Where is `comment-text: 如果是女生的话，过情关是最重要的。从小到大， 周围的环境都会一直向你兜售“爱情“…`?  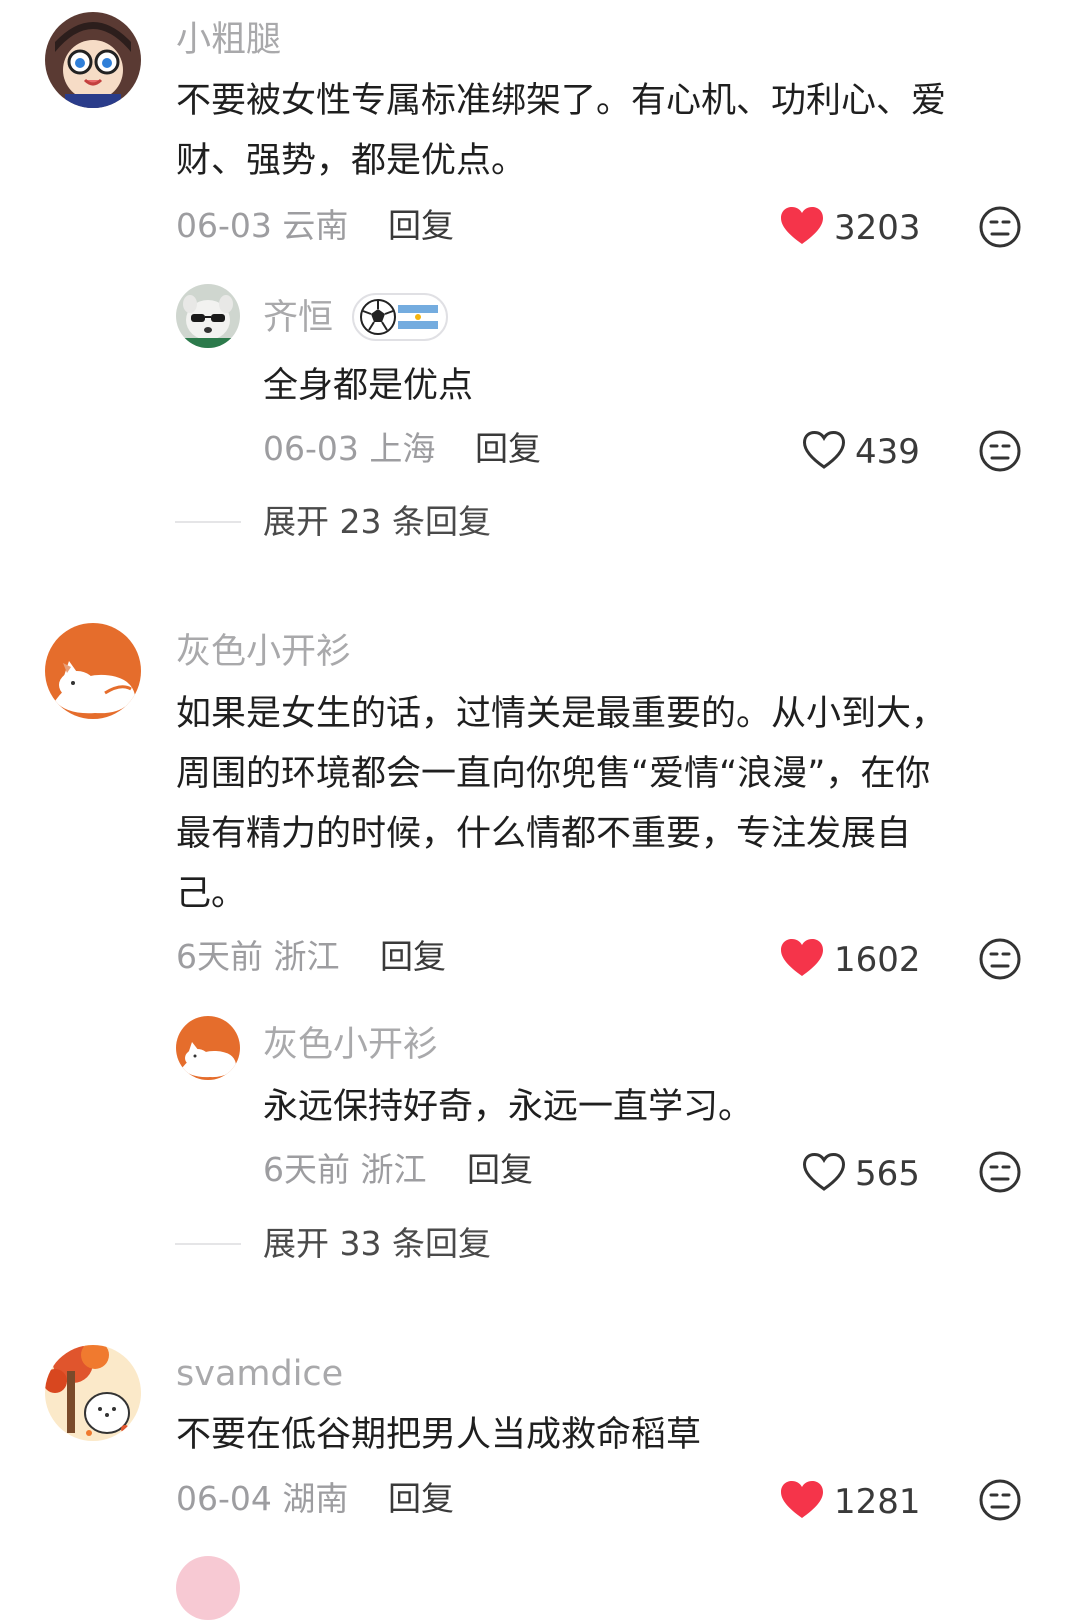
comment-text: 如果是女生的话，过情关是最重要的。从小到大， 周围的环境都会一直向你兜售“爱情“… is located at coordinates (606, 804).